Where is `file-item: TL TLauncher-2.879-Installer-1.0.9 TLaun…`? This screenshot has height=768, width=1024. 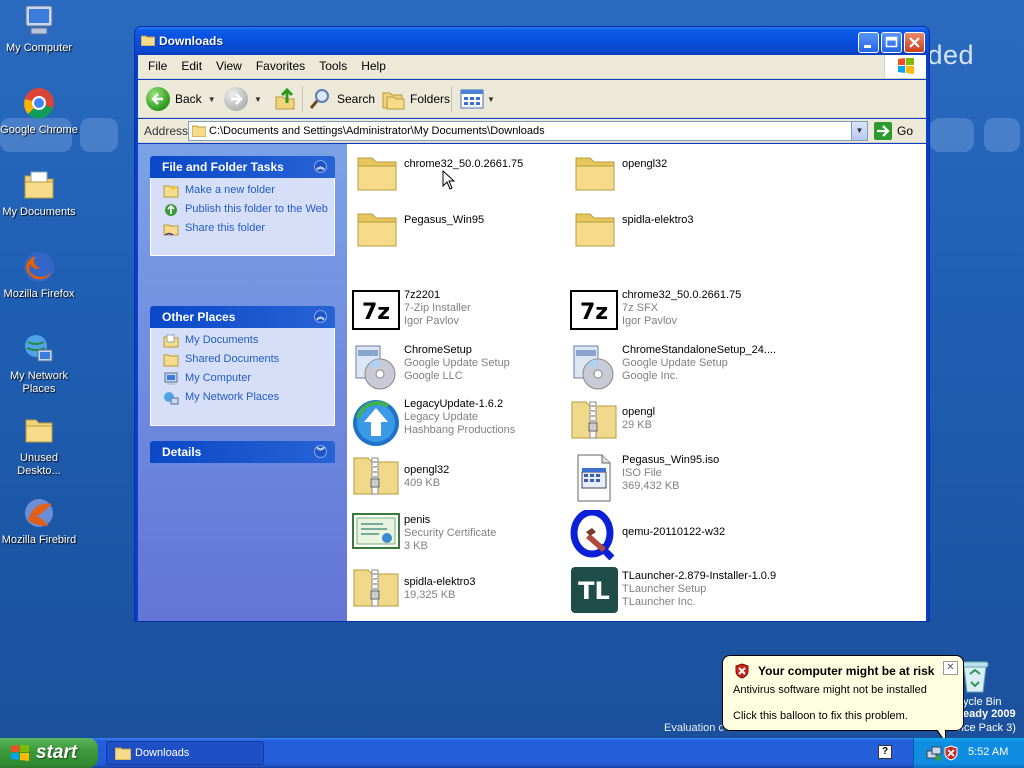 file-item: TL TLauncher-2.879-Installer-1.0.9 TLaun… is located at coordinates (673, 589).